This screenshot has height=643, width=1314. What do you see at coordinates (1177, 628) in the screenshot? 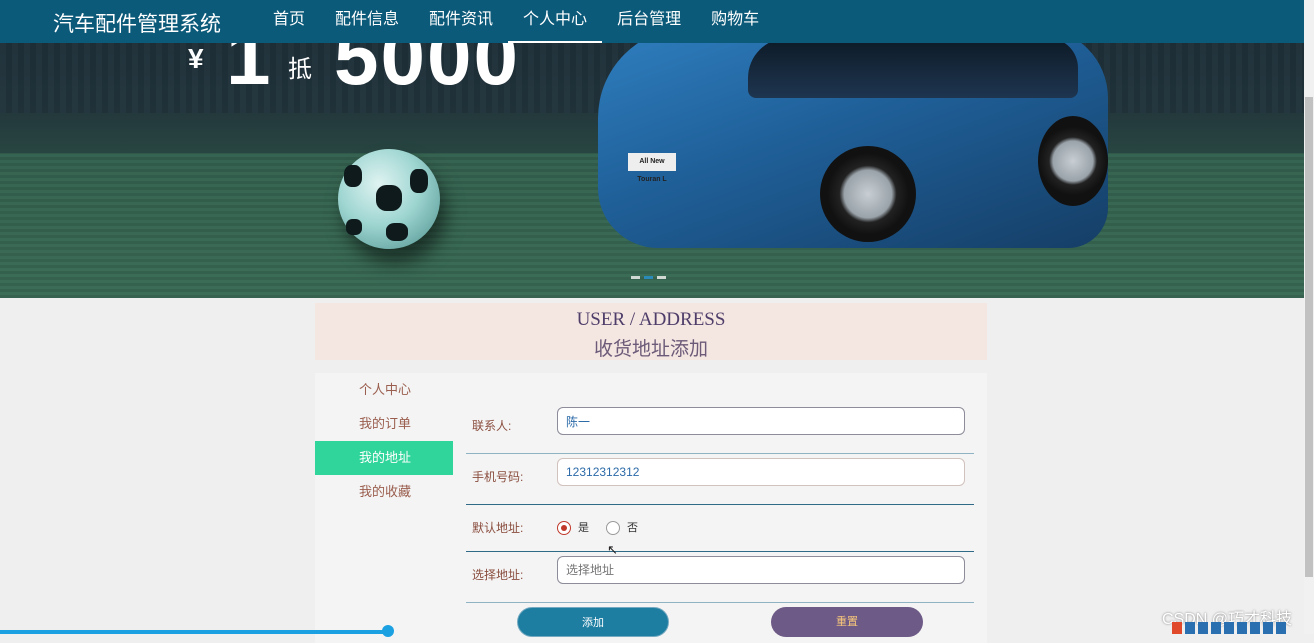
I see `ime-logo-icon` at bounding box center [1177, 628].